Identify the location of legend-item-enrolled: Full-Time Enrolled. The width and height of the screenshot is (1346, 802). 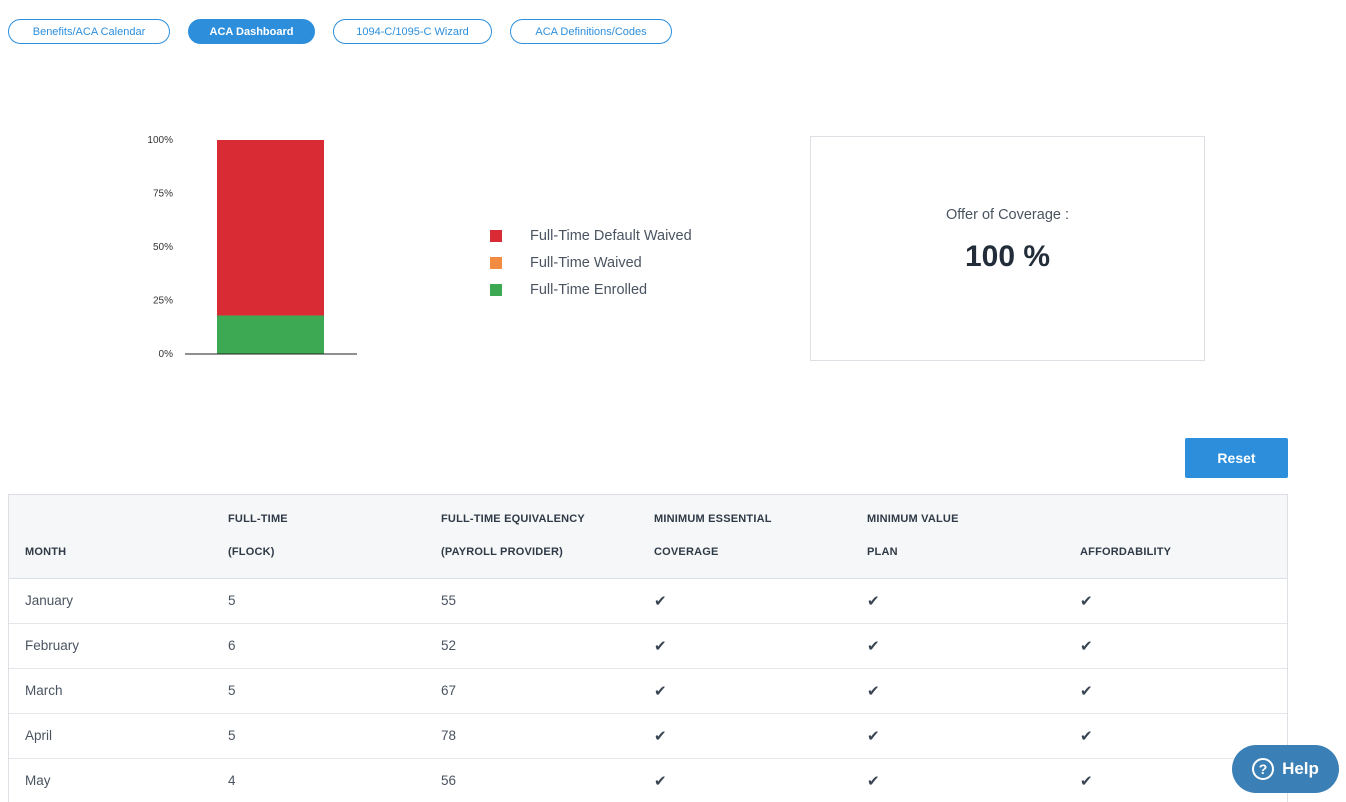
(591, 289).